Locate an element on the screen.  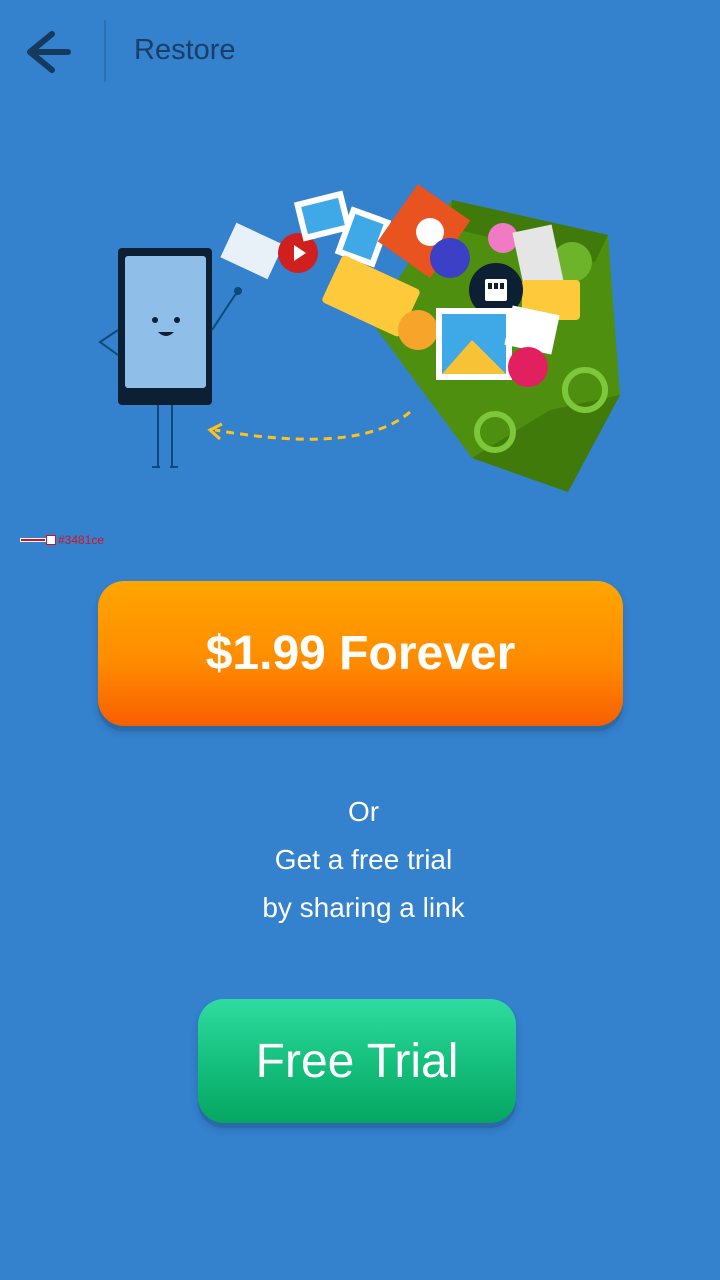
debug-swatch is located at coordinates (51, 540).